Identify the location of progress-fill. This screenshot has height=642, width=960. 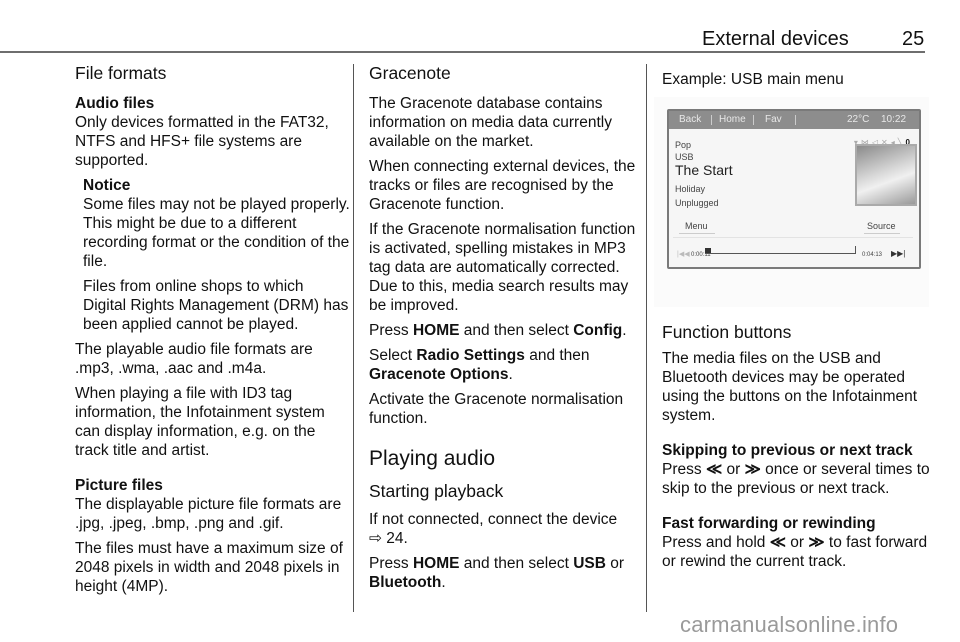
(708, 250).